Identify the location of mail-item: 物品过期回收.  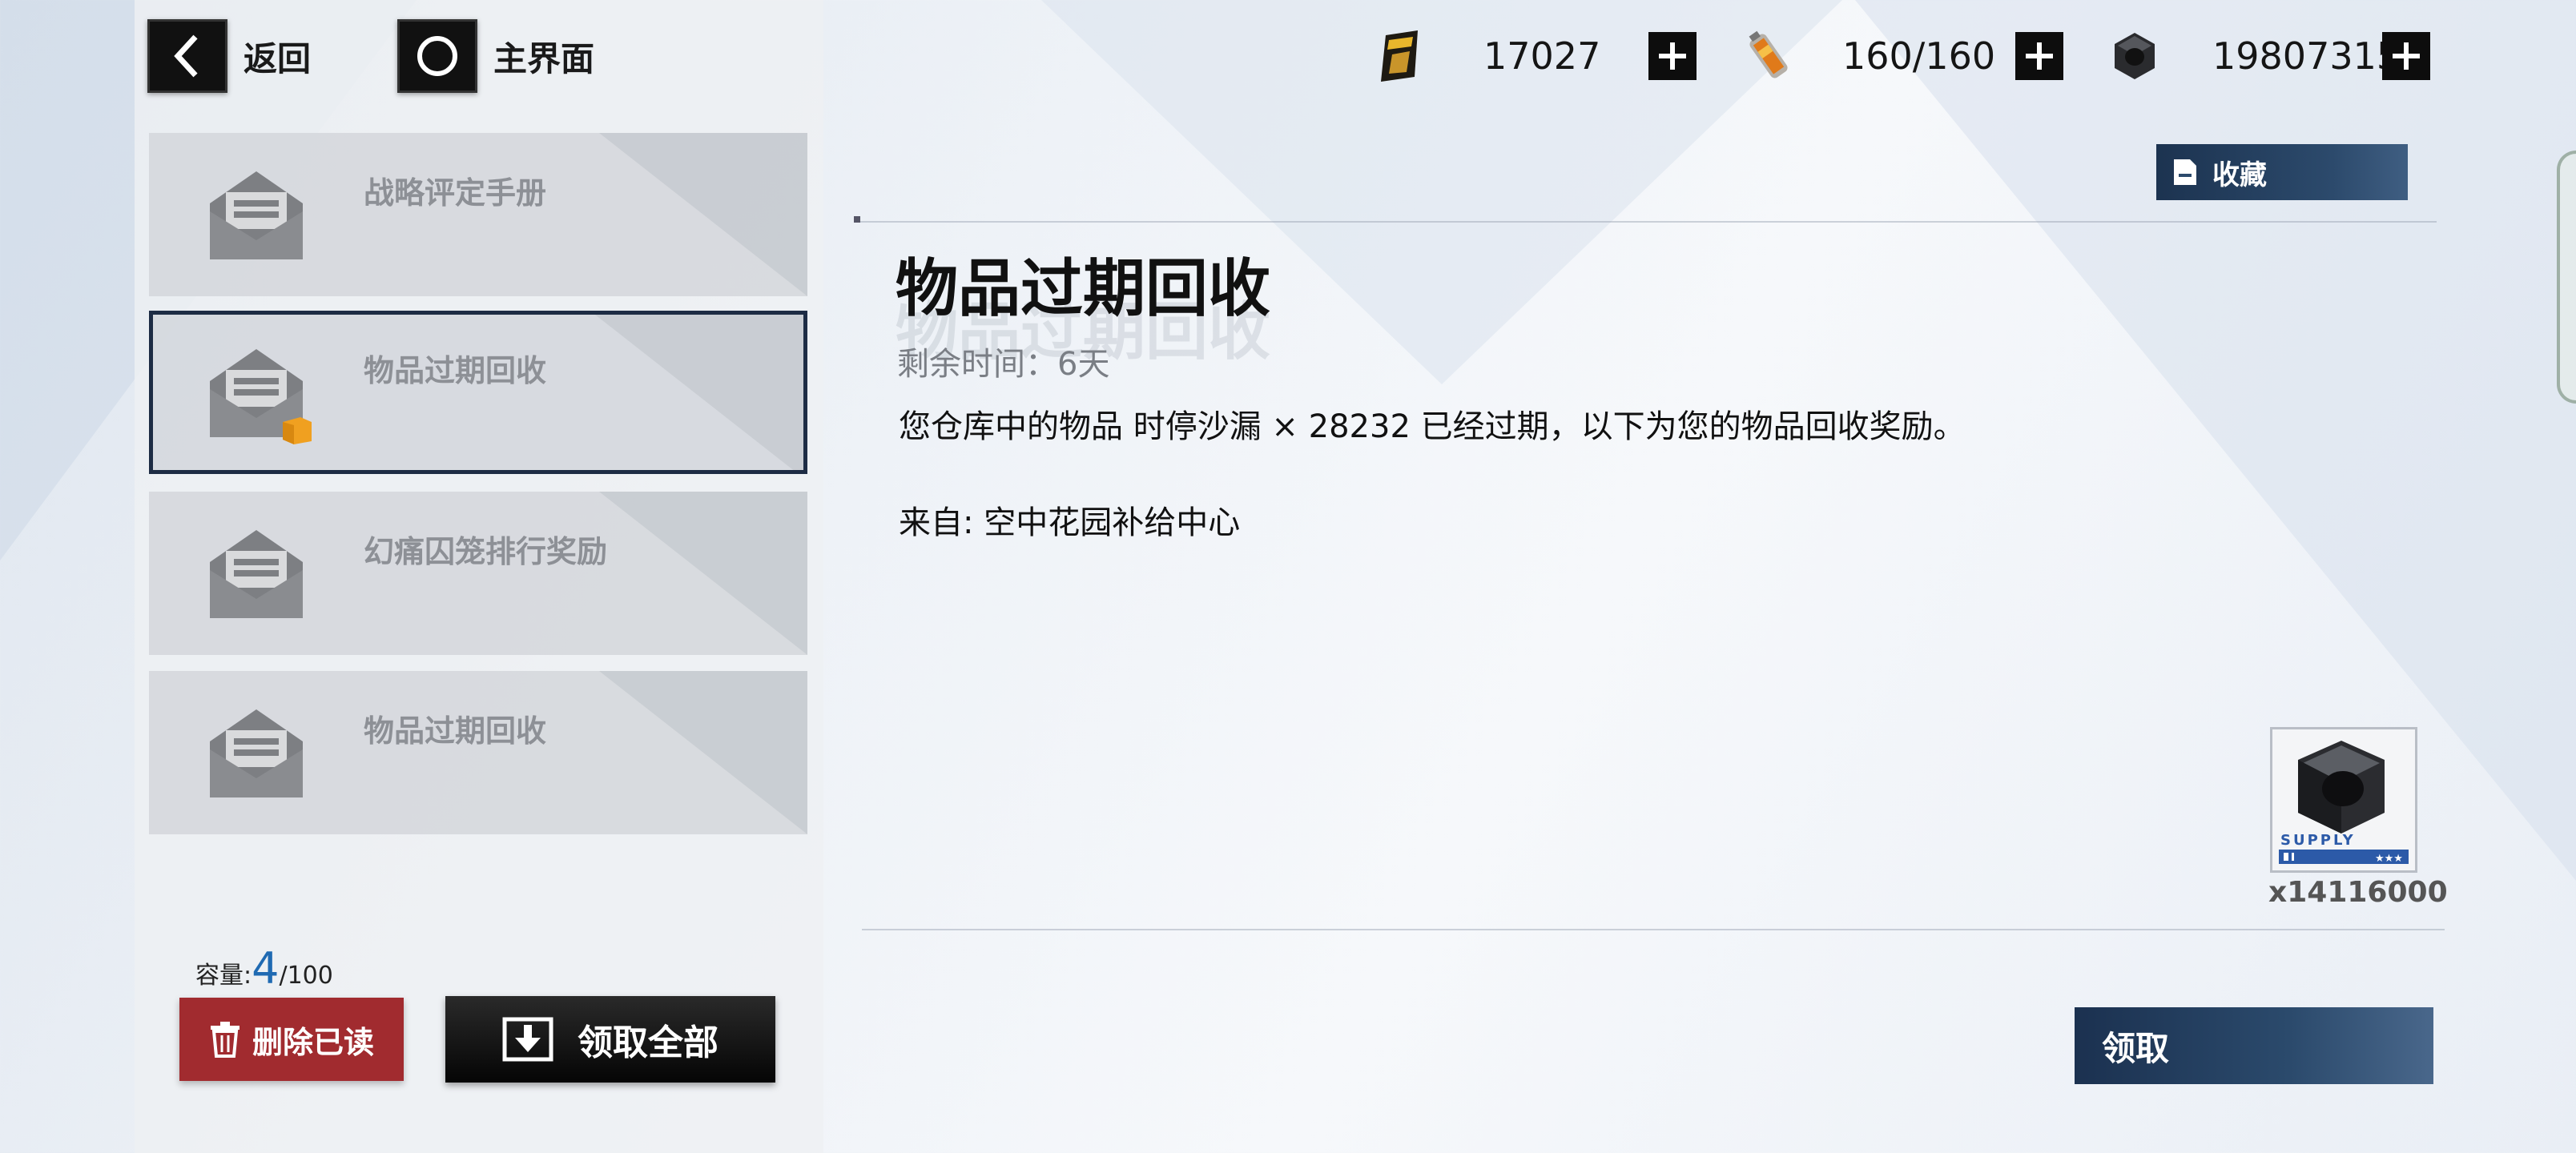
(478, 753).